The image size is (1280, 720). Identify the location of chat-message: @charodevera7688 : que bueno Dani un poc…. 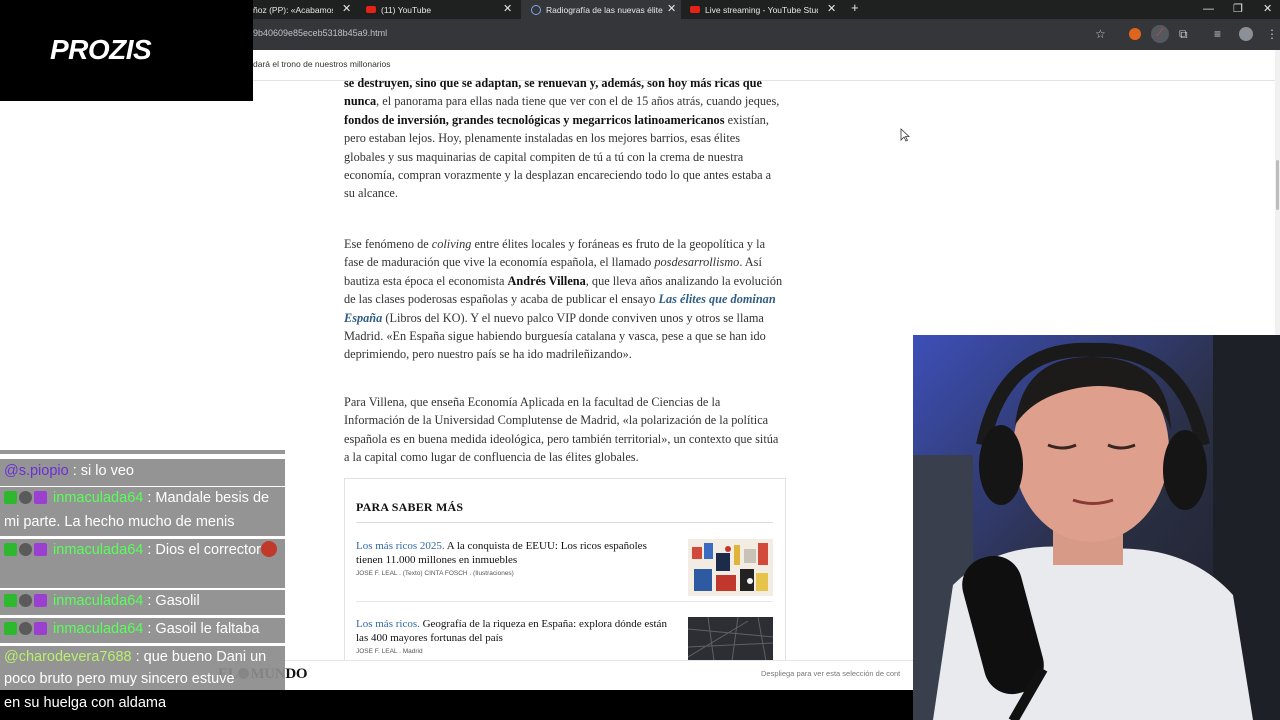
(142, 668).